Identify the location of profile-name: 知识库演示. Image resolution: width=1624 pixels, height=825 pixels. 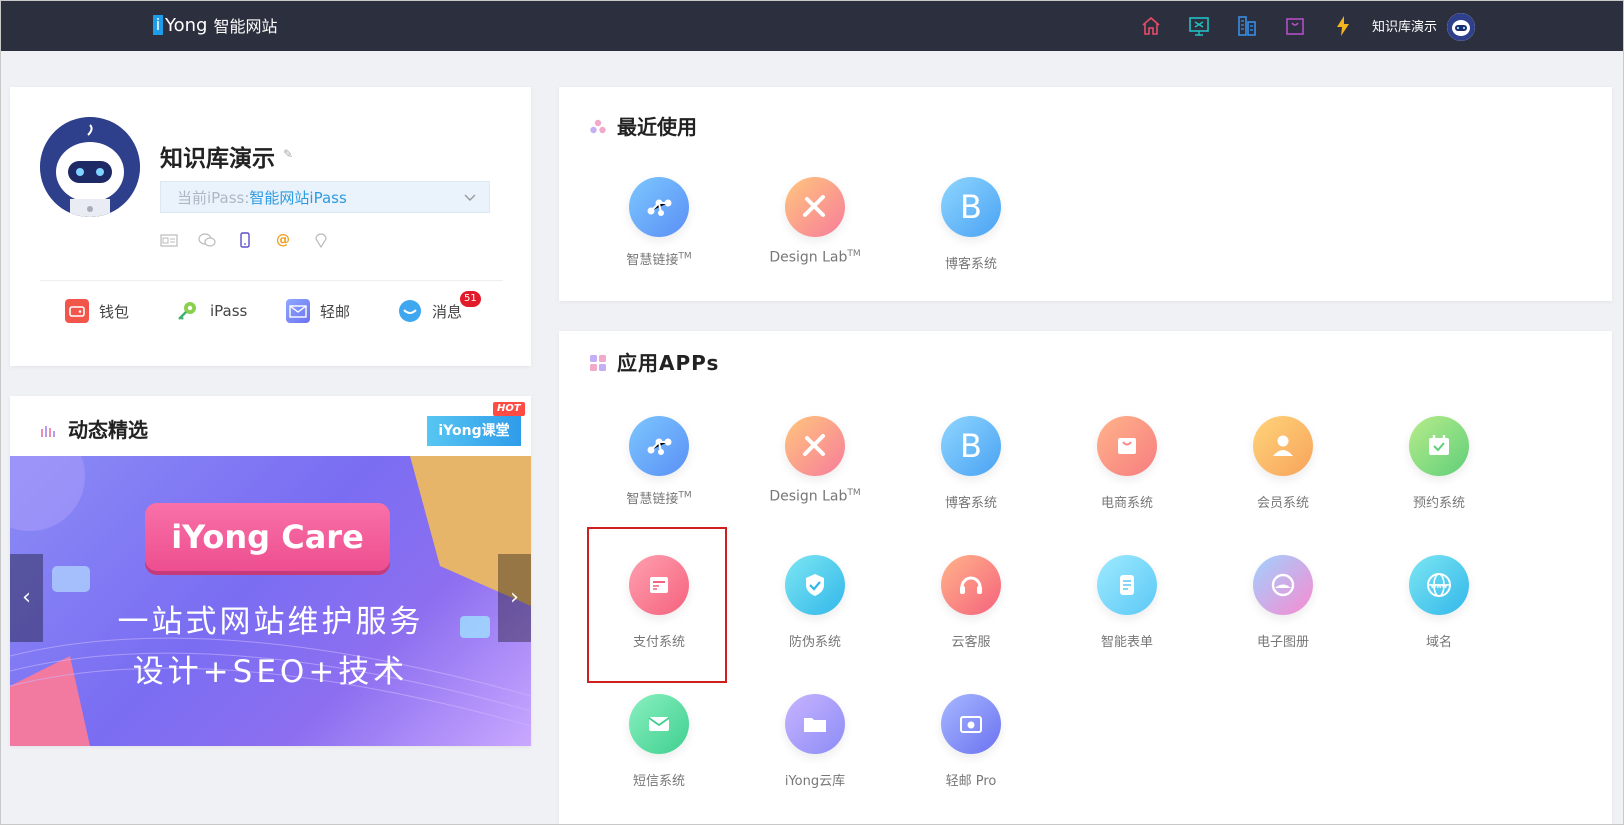
(217, 159).